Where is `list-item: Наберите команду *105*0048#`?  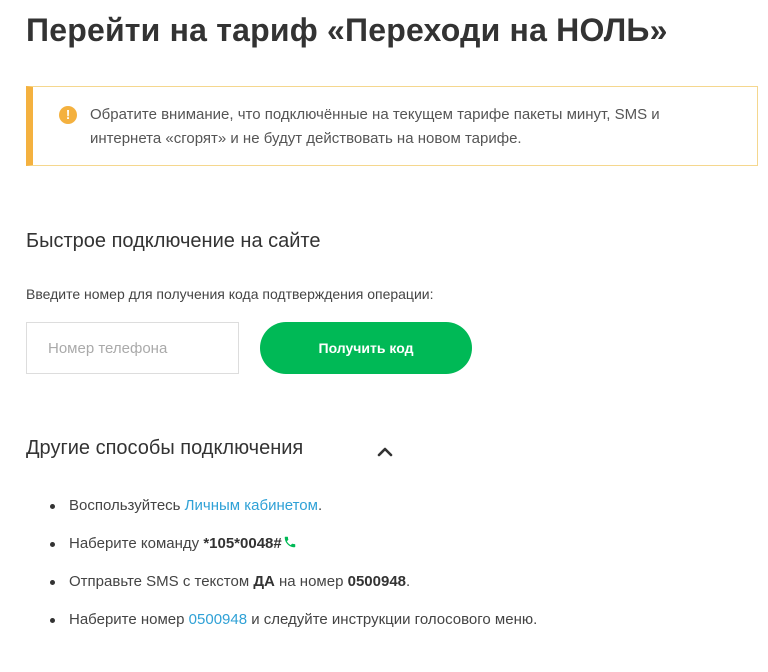 list-item: Наберите команду *105*0048# is located at coordinates (293, 551).